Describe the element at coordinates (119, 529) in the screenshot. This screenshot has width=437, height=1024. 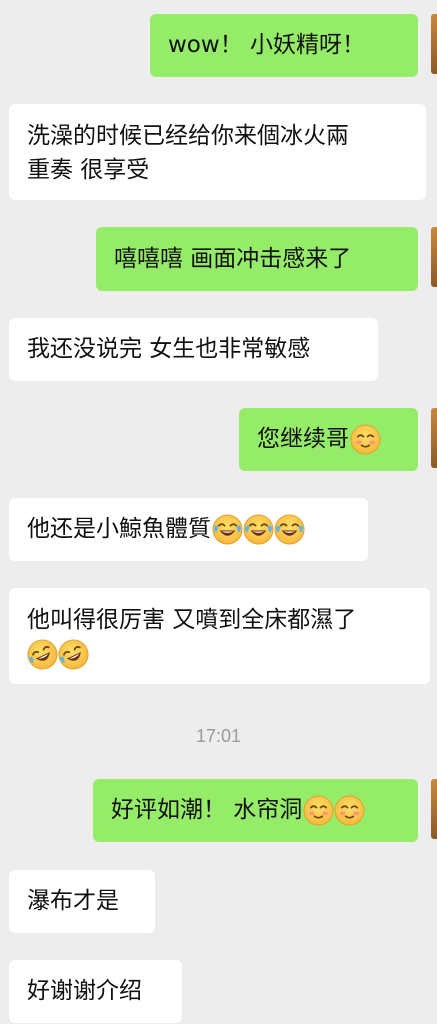
I see `message-text: 他还是小鯨魚體質` at that location.